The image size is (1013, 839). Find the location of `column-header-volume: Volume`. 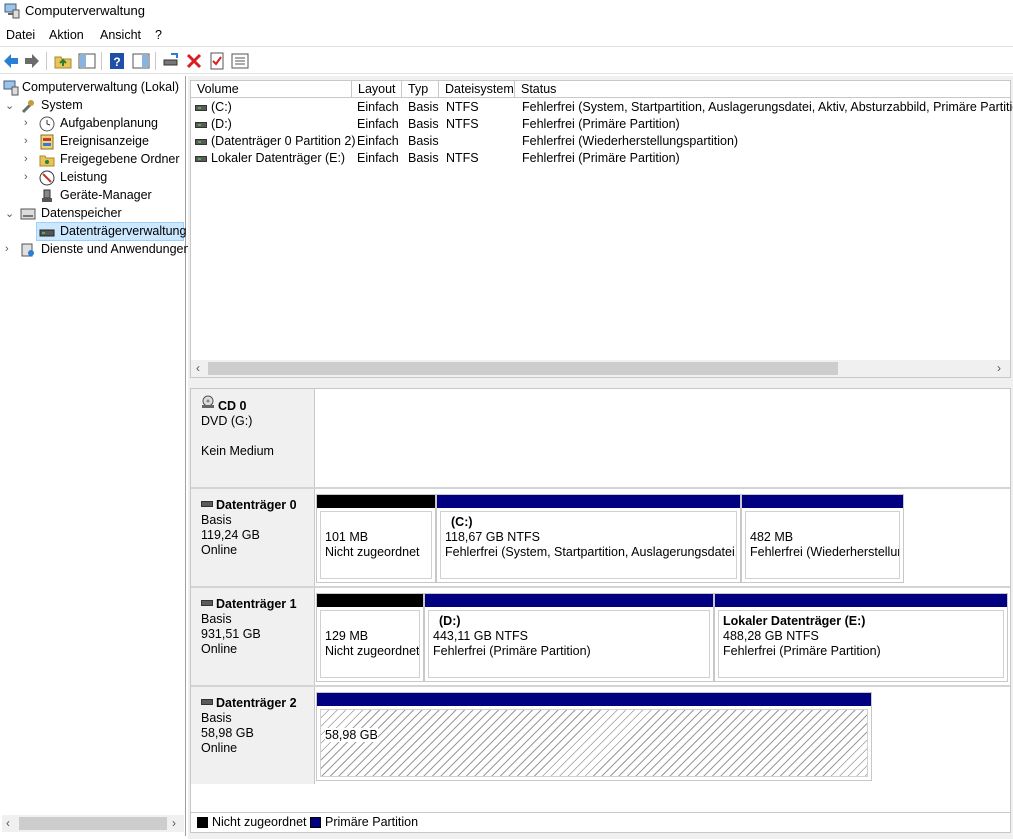

column-header-volume: Volume is located at coordinates (271, 89).